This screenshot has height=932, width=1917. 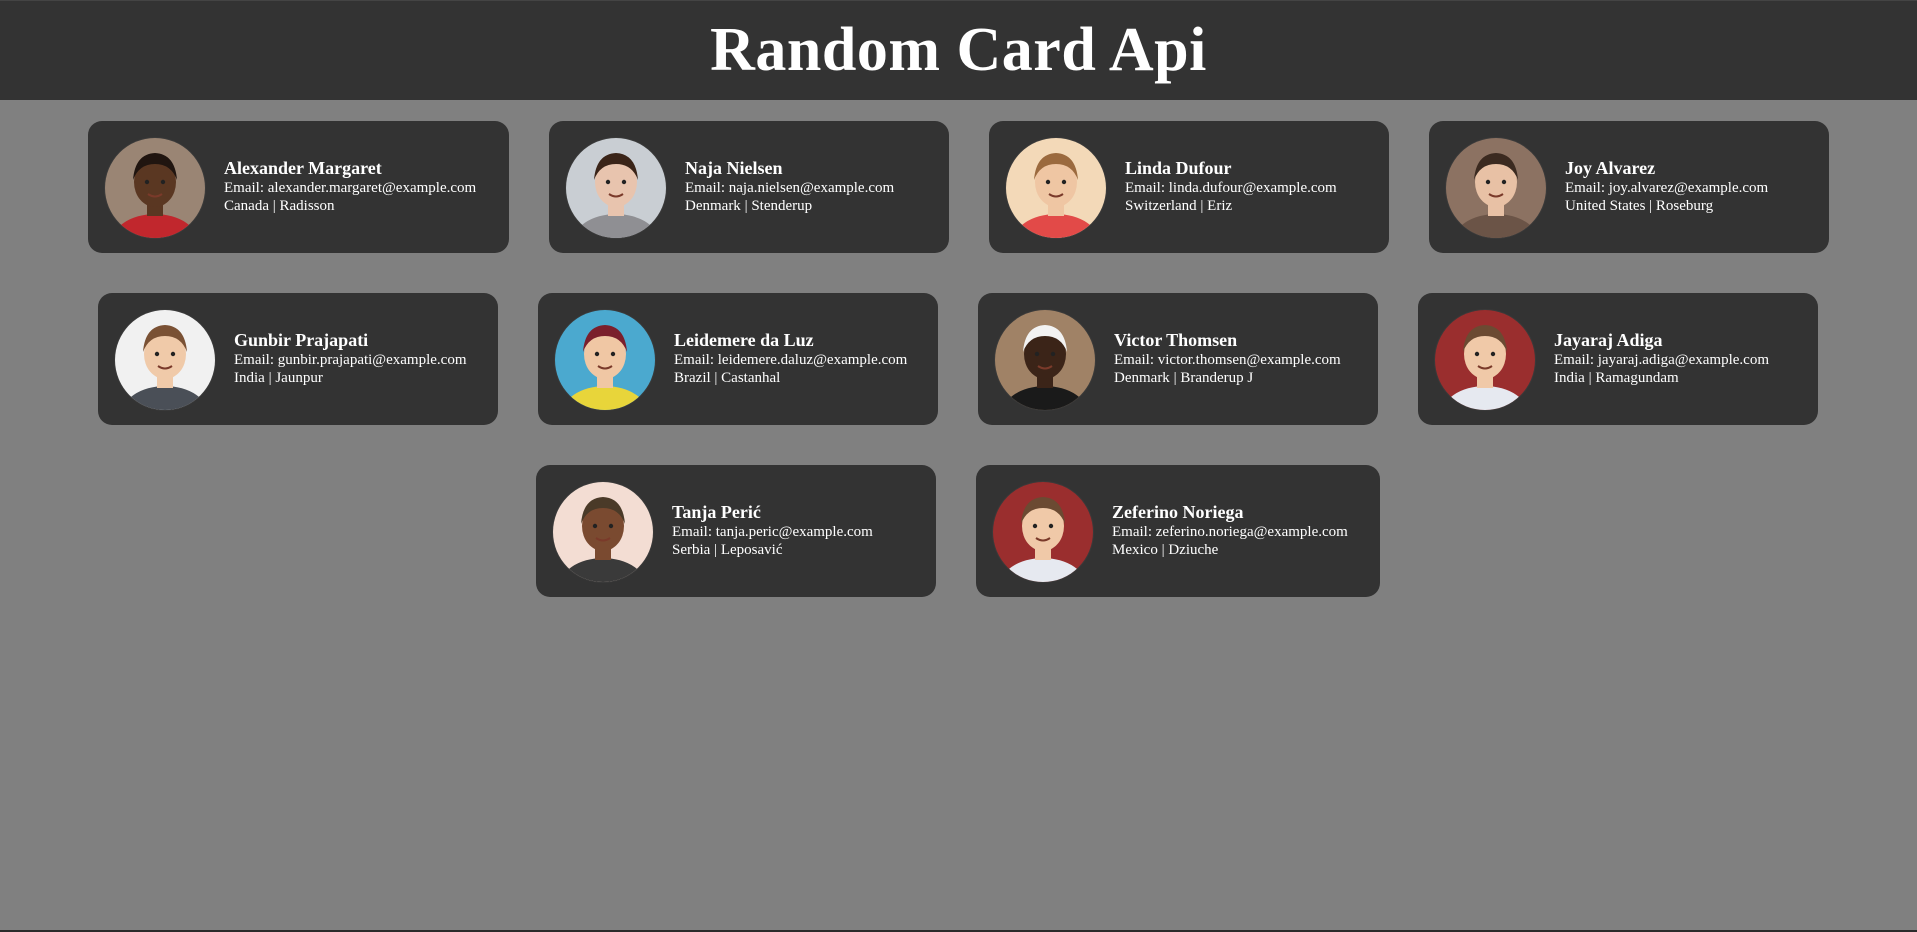 I want to click on user-location: India | Jaunpur, so click(x=350, y=378).